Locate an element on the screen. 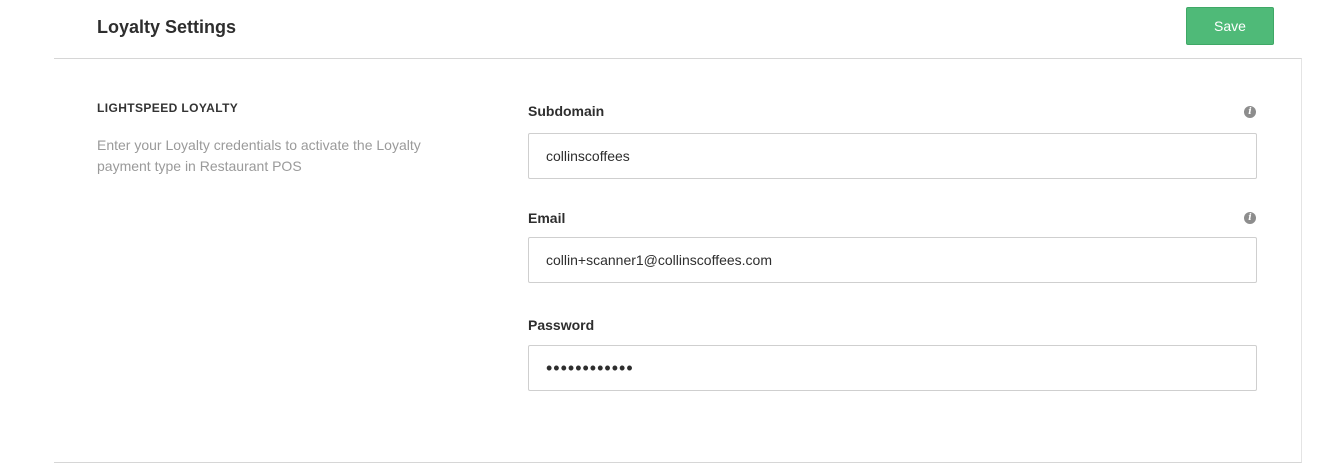 The image size is (1334, 474). page-title: Loyalty Settings is located at coordinates (167, 27).